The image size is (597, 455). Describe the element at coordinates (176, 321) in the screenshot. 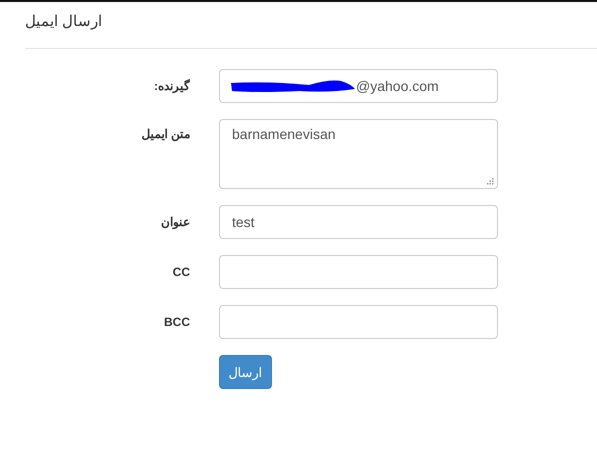

I see `field-label: BCC` at that location.